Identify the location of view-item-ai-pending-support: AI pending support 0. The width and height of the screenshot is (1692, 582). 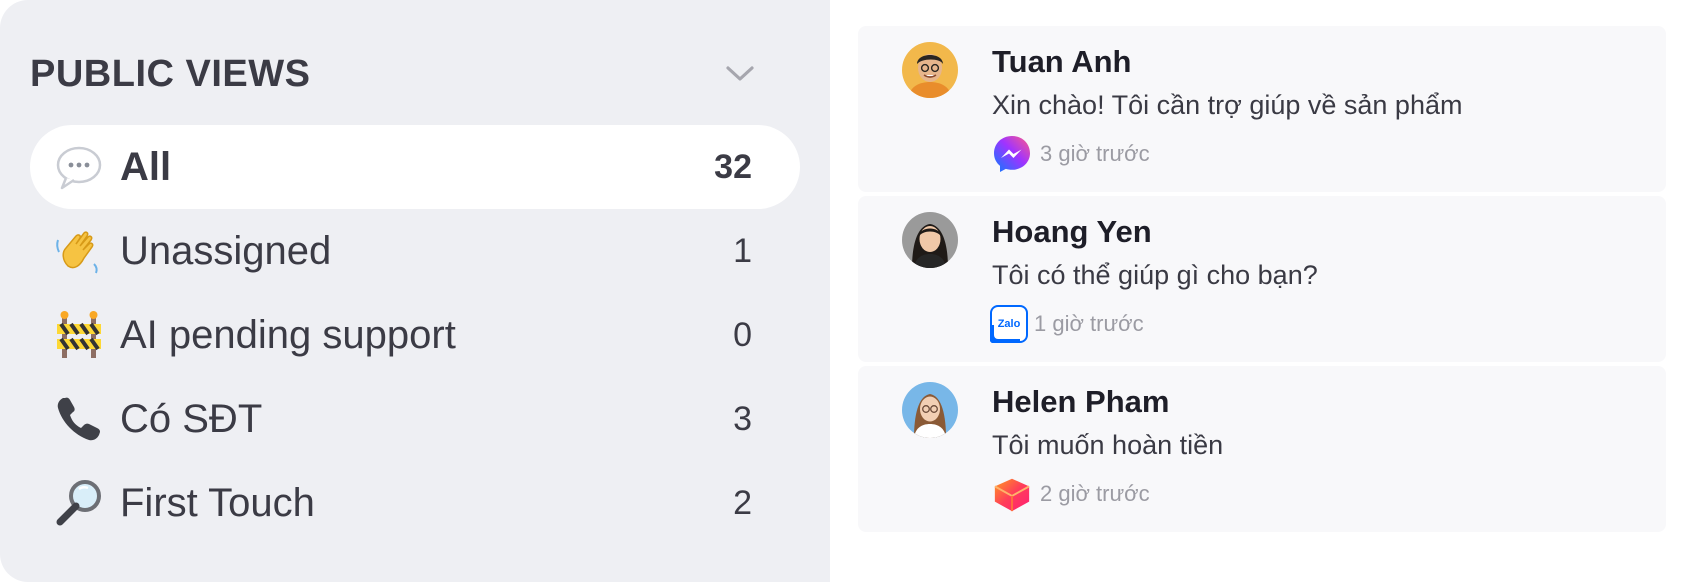
(415, 335).